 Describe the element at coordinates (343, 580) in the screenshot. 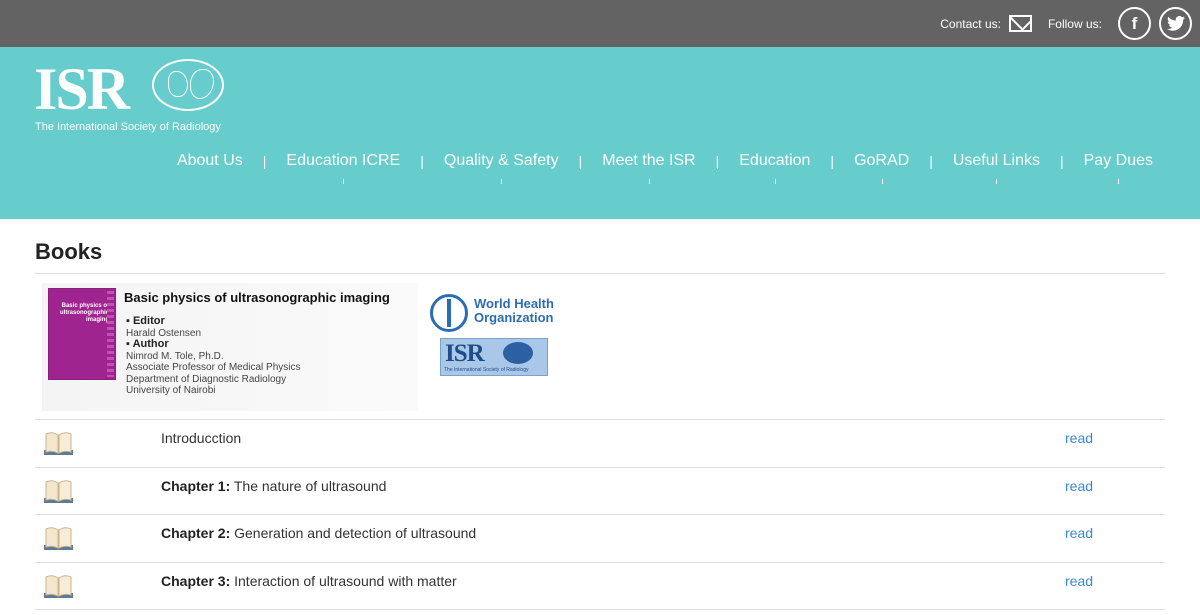

I see `chapter-name: Interaction of ultrasound with matter` at that location.